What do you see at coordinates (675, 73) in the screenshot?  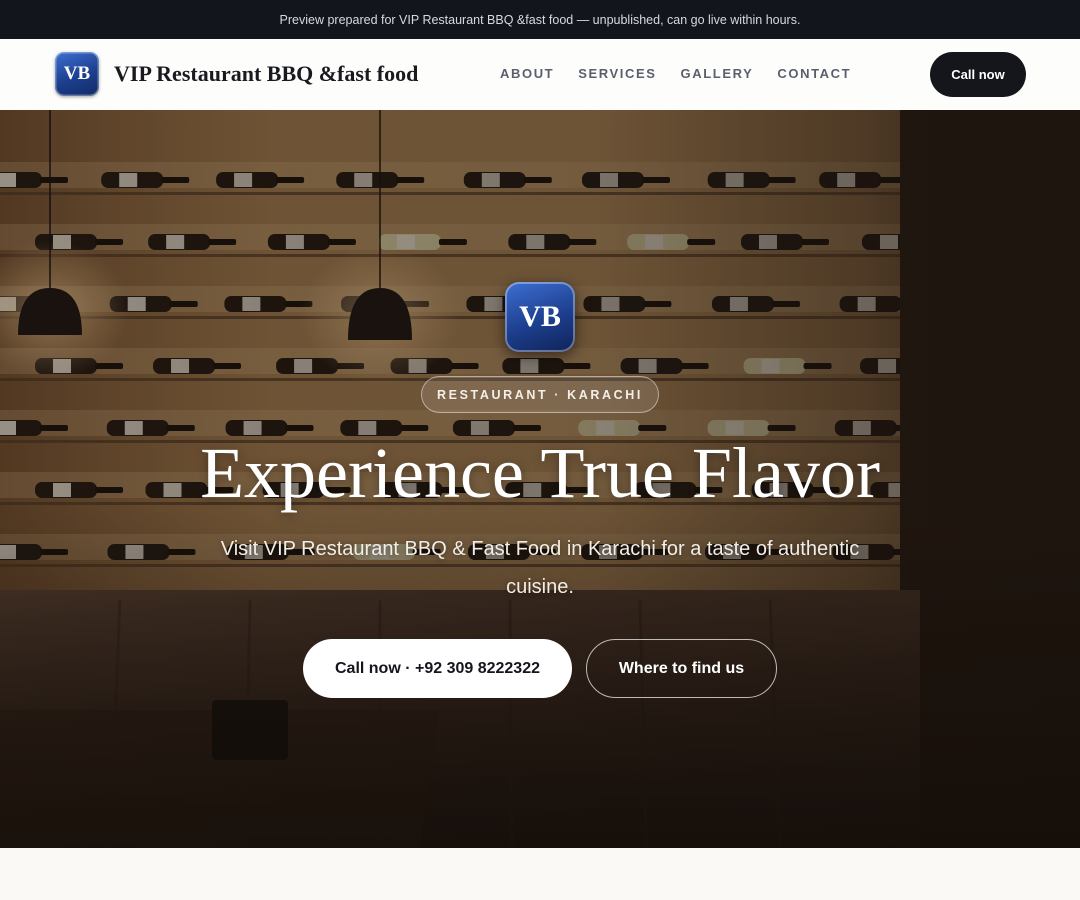 I see `main-nav: ABOUT SERVICES GALLERY CONTACT` at bounding box center [675, 73].